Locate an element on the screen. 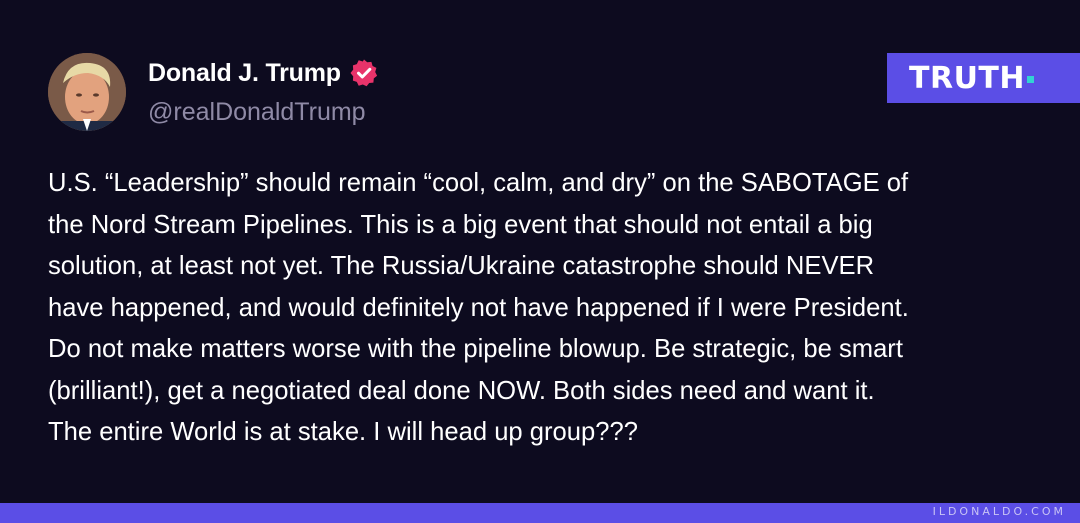 Image resolution: width=1080 pixels, height=523 pixels. watermark: ILDONALDO.COM is located at coordinates (999, 511).